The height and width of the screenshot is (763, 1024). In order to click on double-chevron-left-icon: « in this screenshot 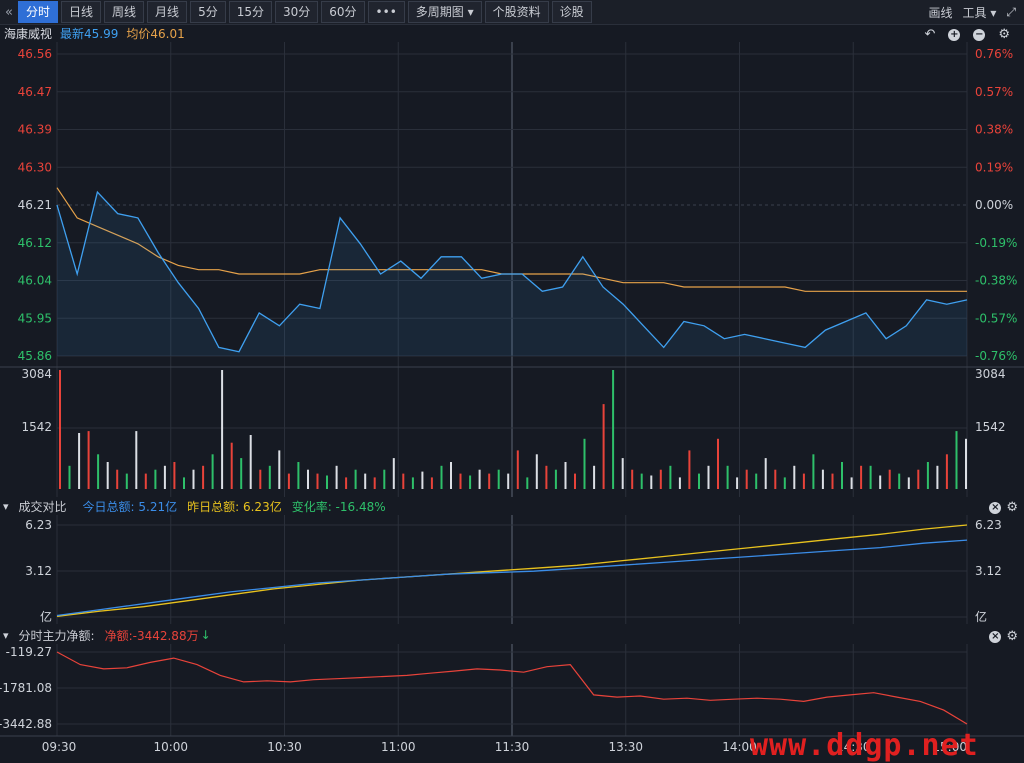, I will do `click(9, 12)`.